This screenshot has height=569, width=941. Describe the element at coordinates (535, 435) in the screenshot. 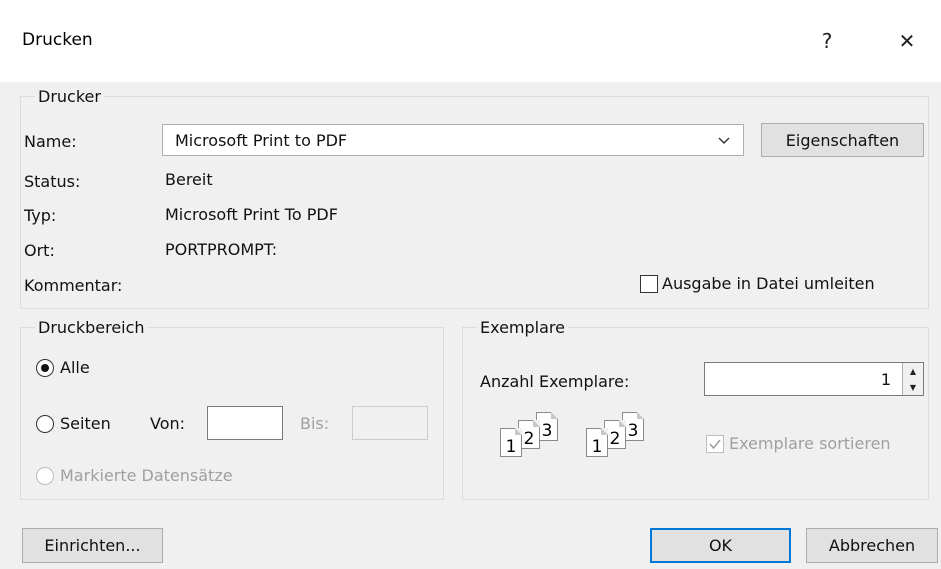

I see `collate-illustration-a: 3 2 1` at that location.